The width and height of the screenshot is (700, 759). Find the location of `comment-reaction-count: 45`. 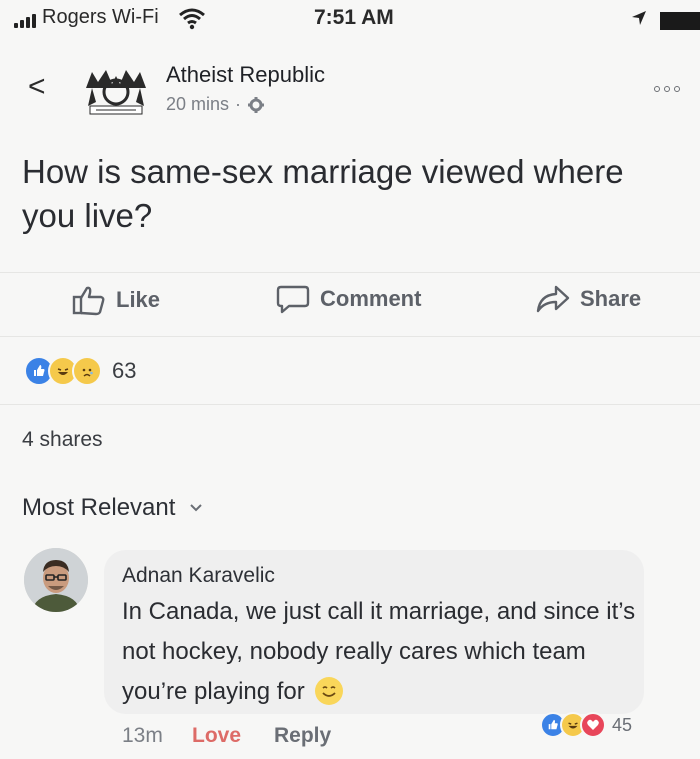

comment-reaction-count: 45 is located at coordinates (622, 724).